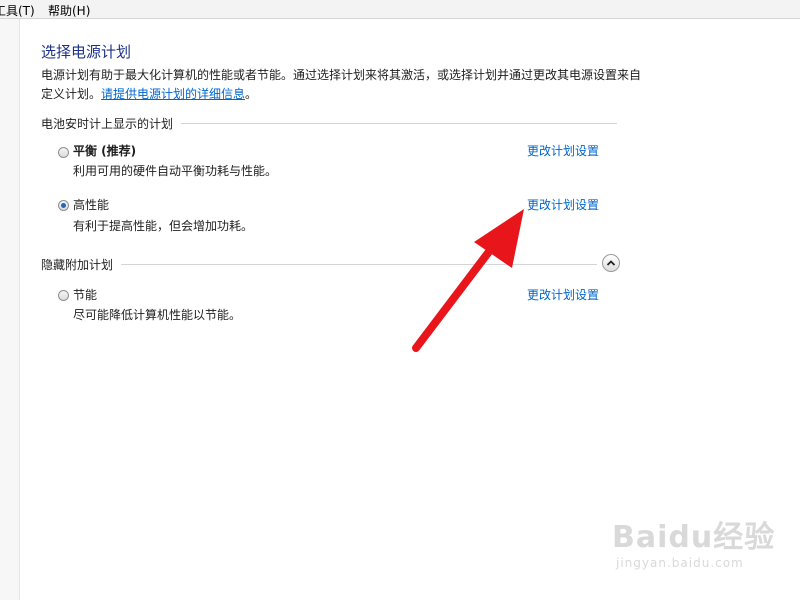 This screenshot has height=600, width=800. I want to click on red-arrow-annotation, so click(468, 280).